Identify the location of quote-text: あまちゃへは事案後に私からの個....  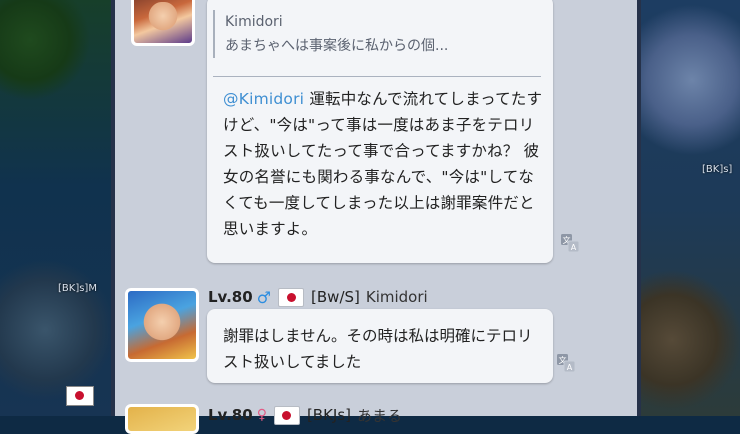
(337, 46).